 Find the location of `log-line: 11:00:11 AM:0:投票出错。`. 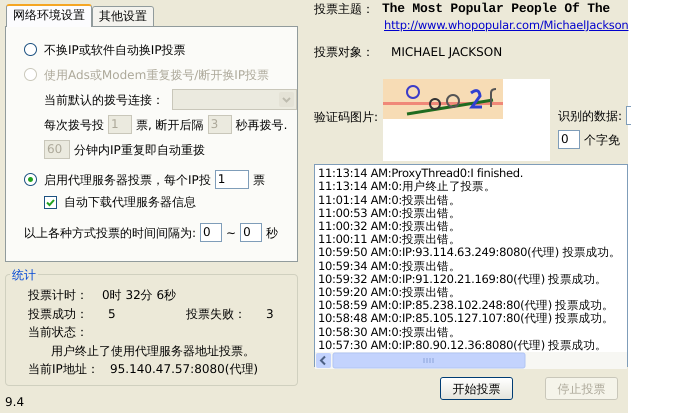

log-line: 11:00:11 AM:0:投票出错。 is located at coordinates (389, 239).